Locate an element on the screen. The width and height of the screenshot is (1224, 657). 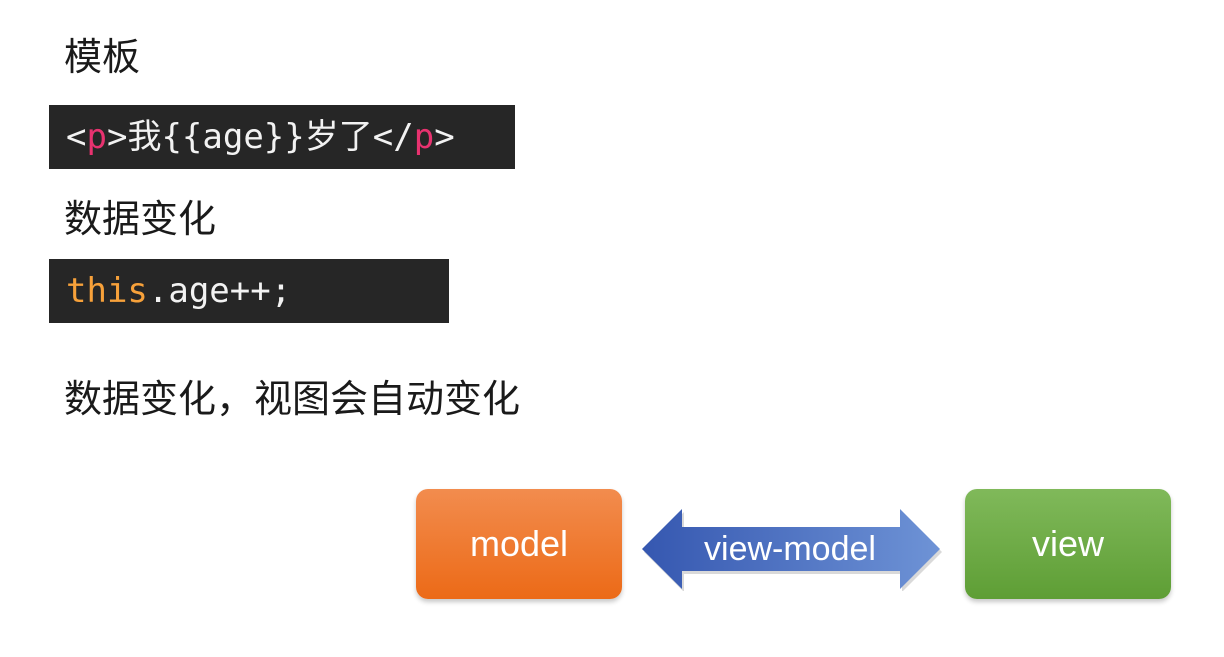
template-heading: 模板 is located at coordinates (102, 57).